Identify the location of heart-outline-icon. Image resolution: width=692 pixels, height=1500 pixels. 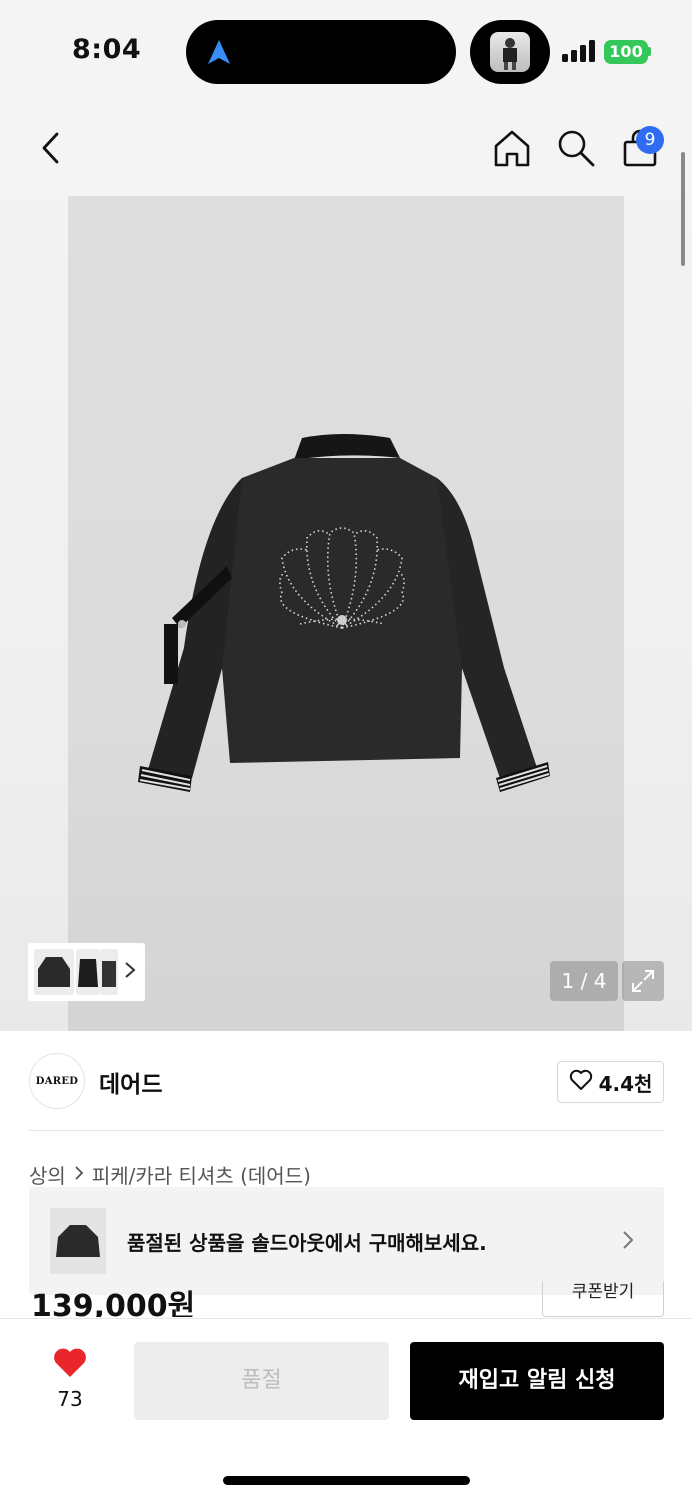
(581, 1082).